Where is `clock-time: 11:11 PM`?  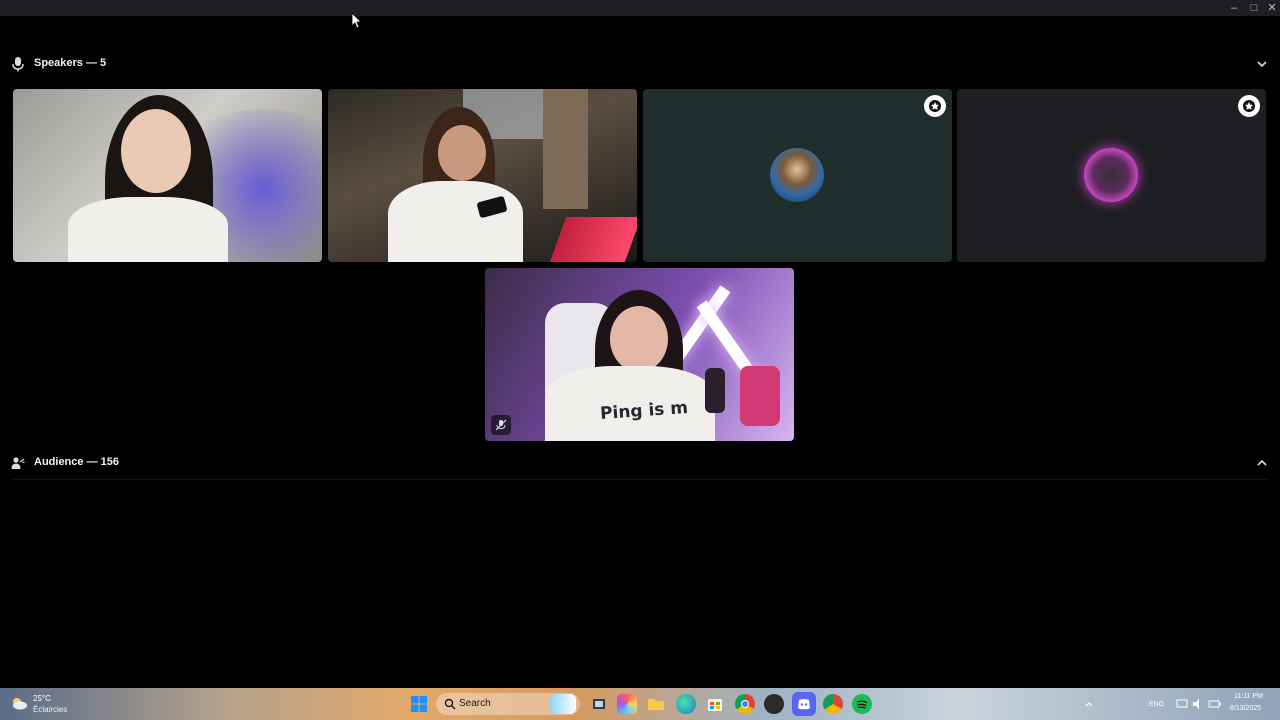
clock-time: 11:11 PM is located at coordinates (1248, 696).